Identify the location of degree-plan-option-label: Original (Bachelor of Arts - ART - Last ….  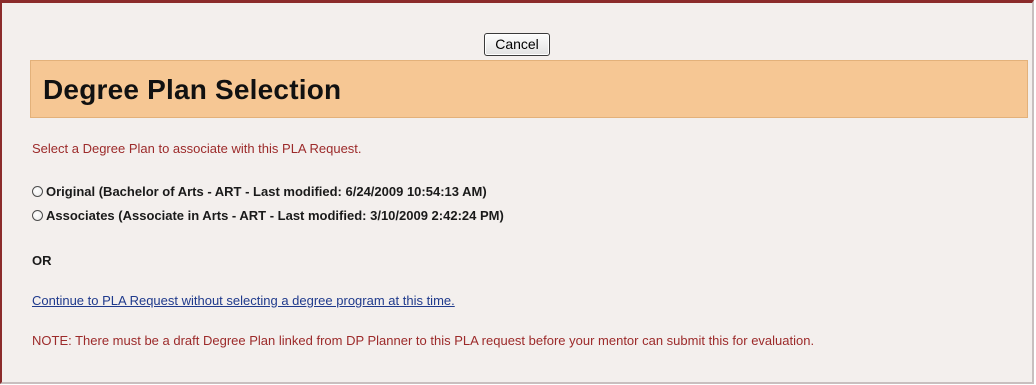
(266, 191).